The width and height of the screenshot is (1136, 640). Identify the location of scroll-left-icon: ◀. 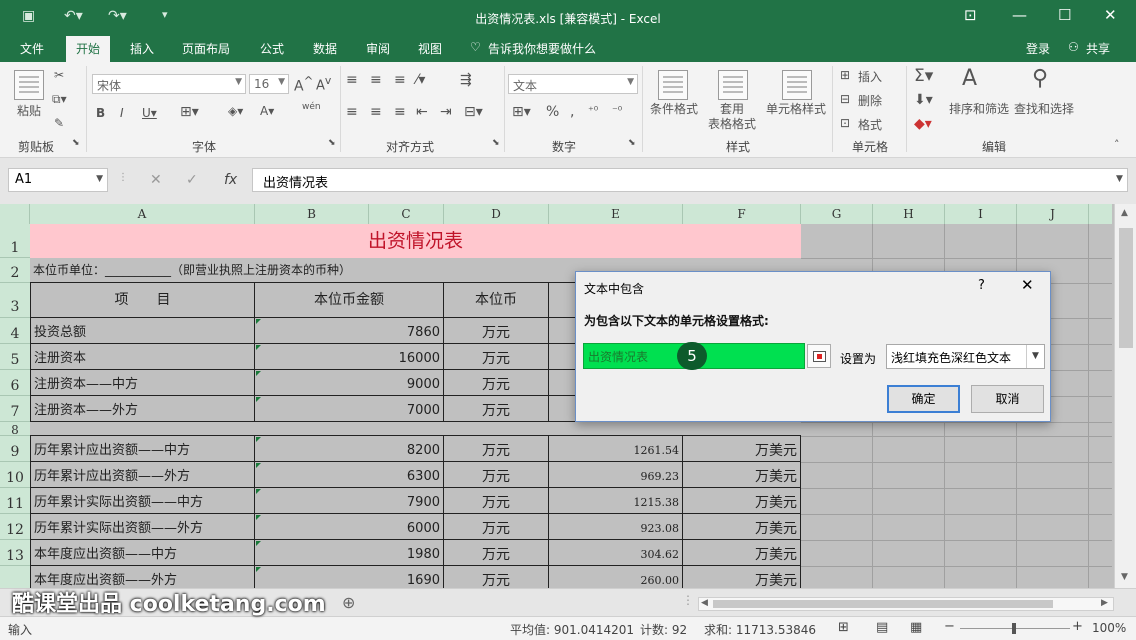
(704, 603).